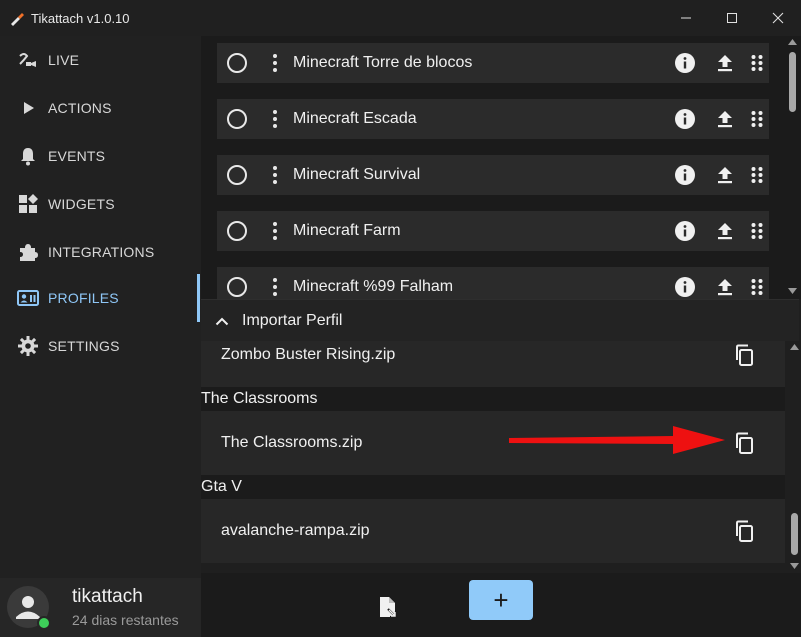  Describe the element at coordinates (347, 230) in the screenshot. I see `profile-name: Minecraft Farm` at that location.